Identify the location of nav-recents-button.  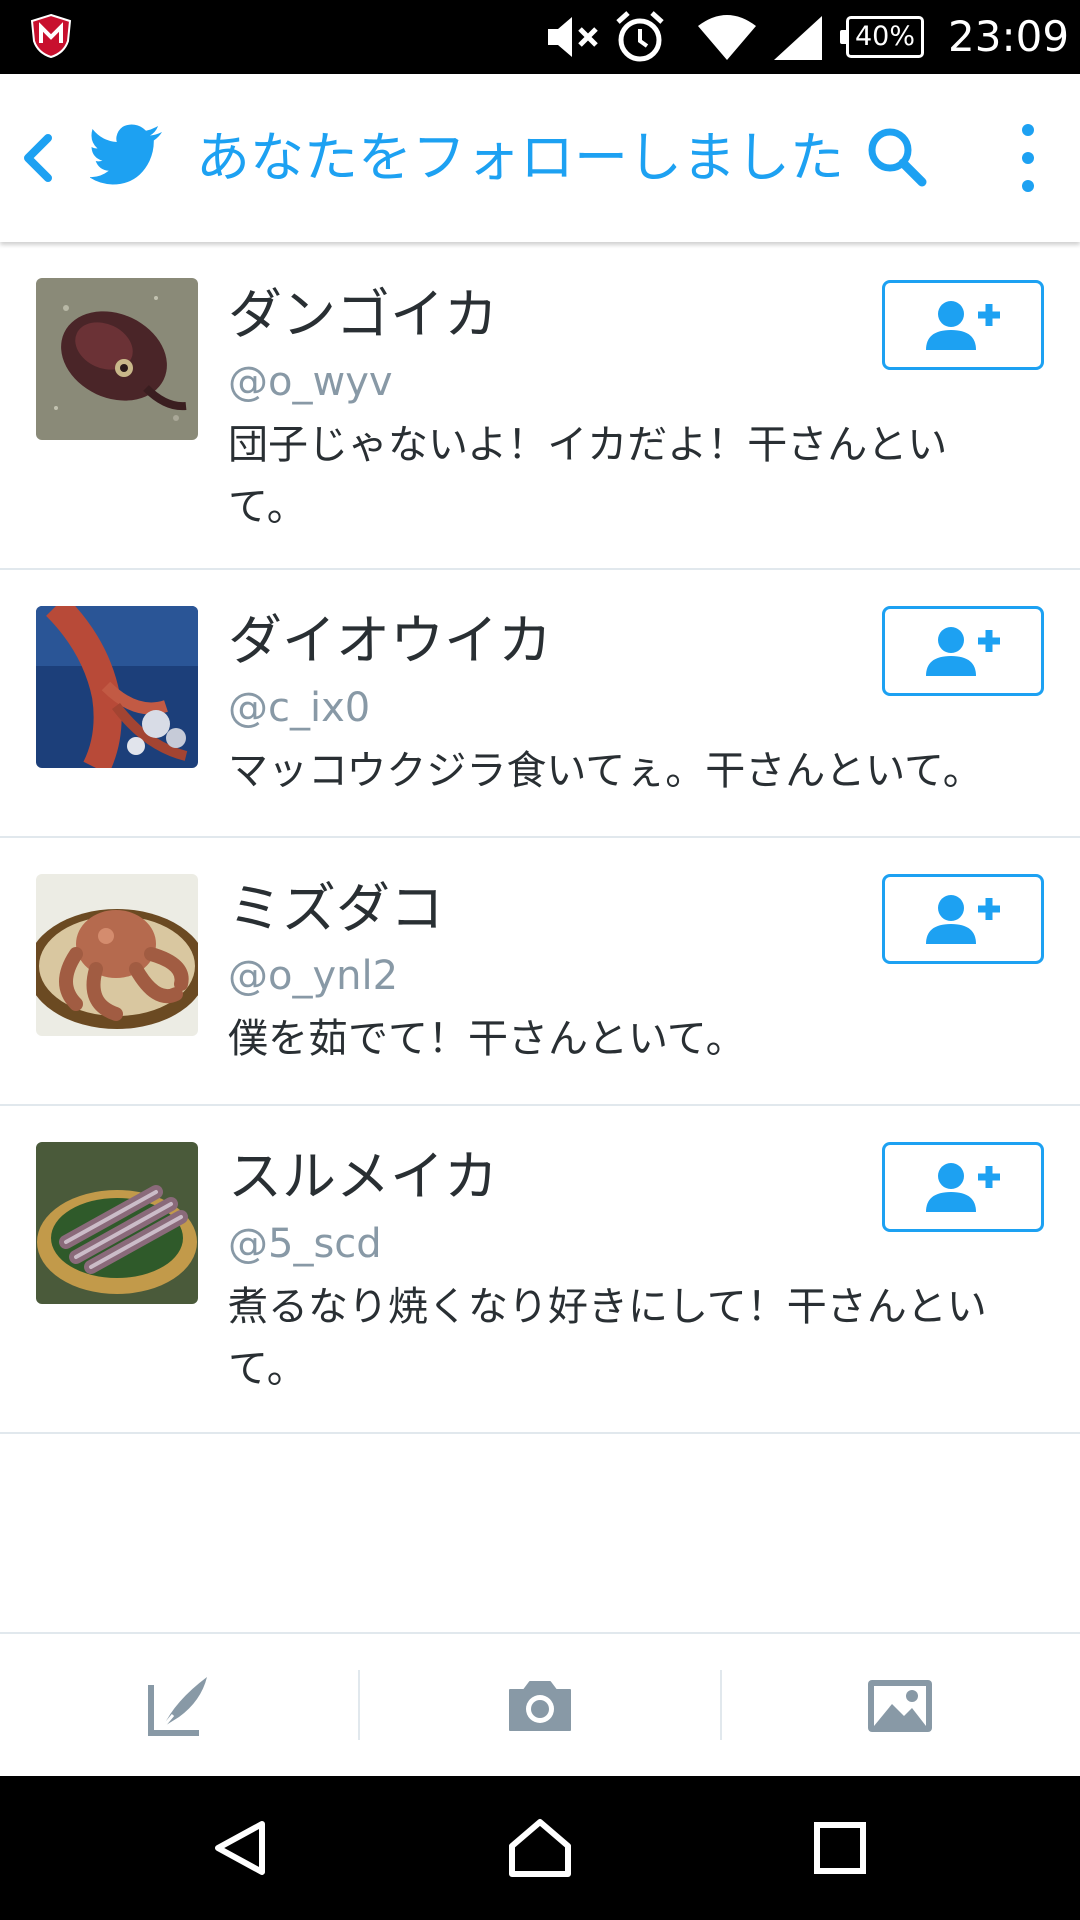
(840, 1848).